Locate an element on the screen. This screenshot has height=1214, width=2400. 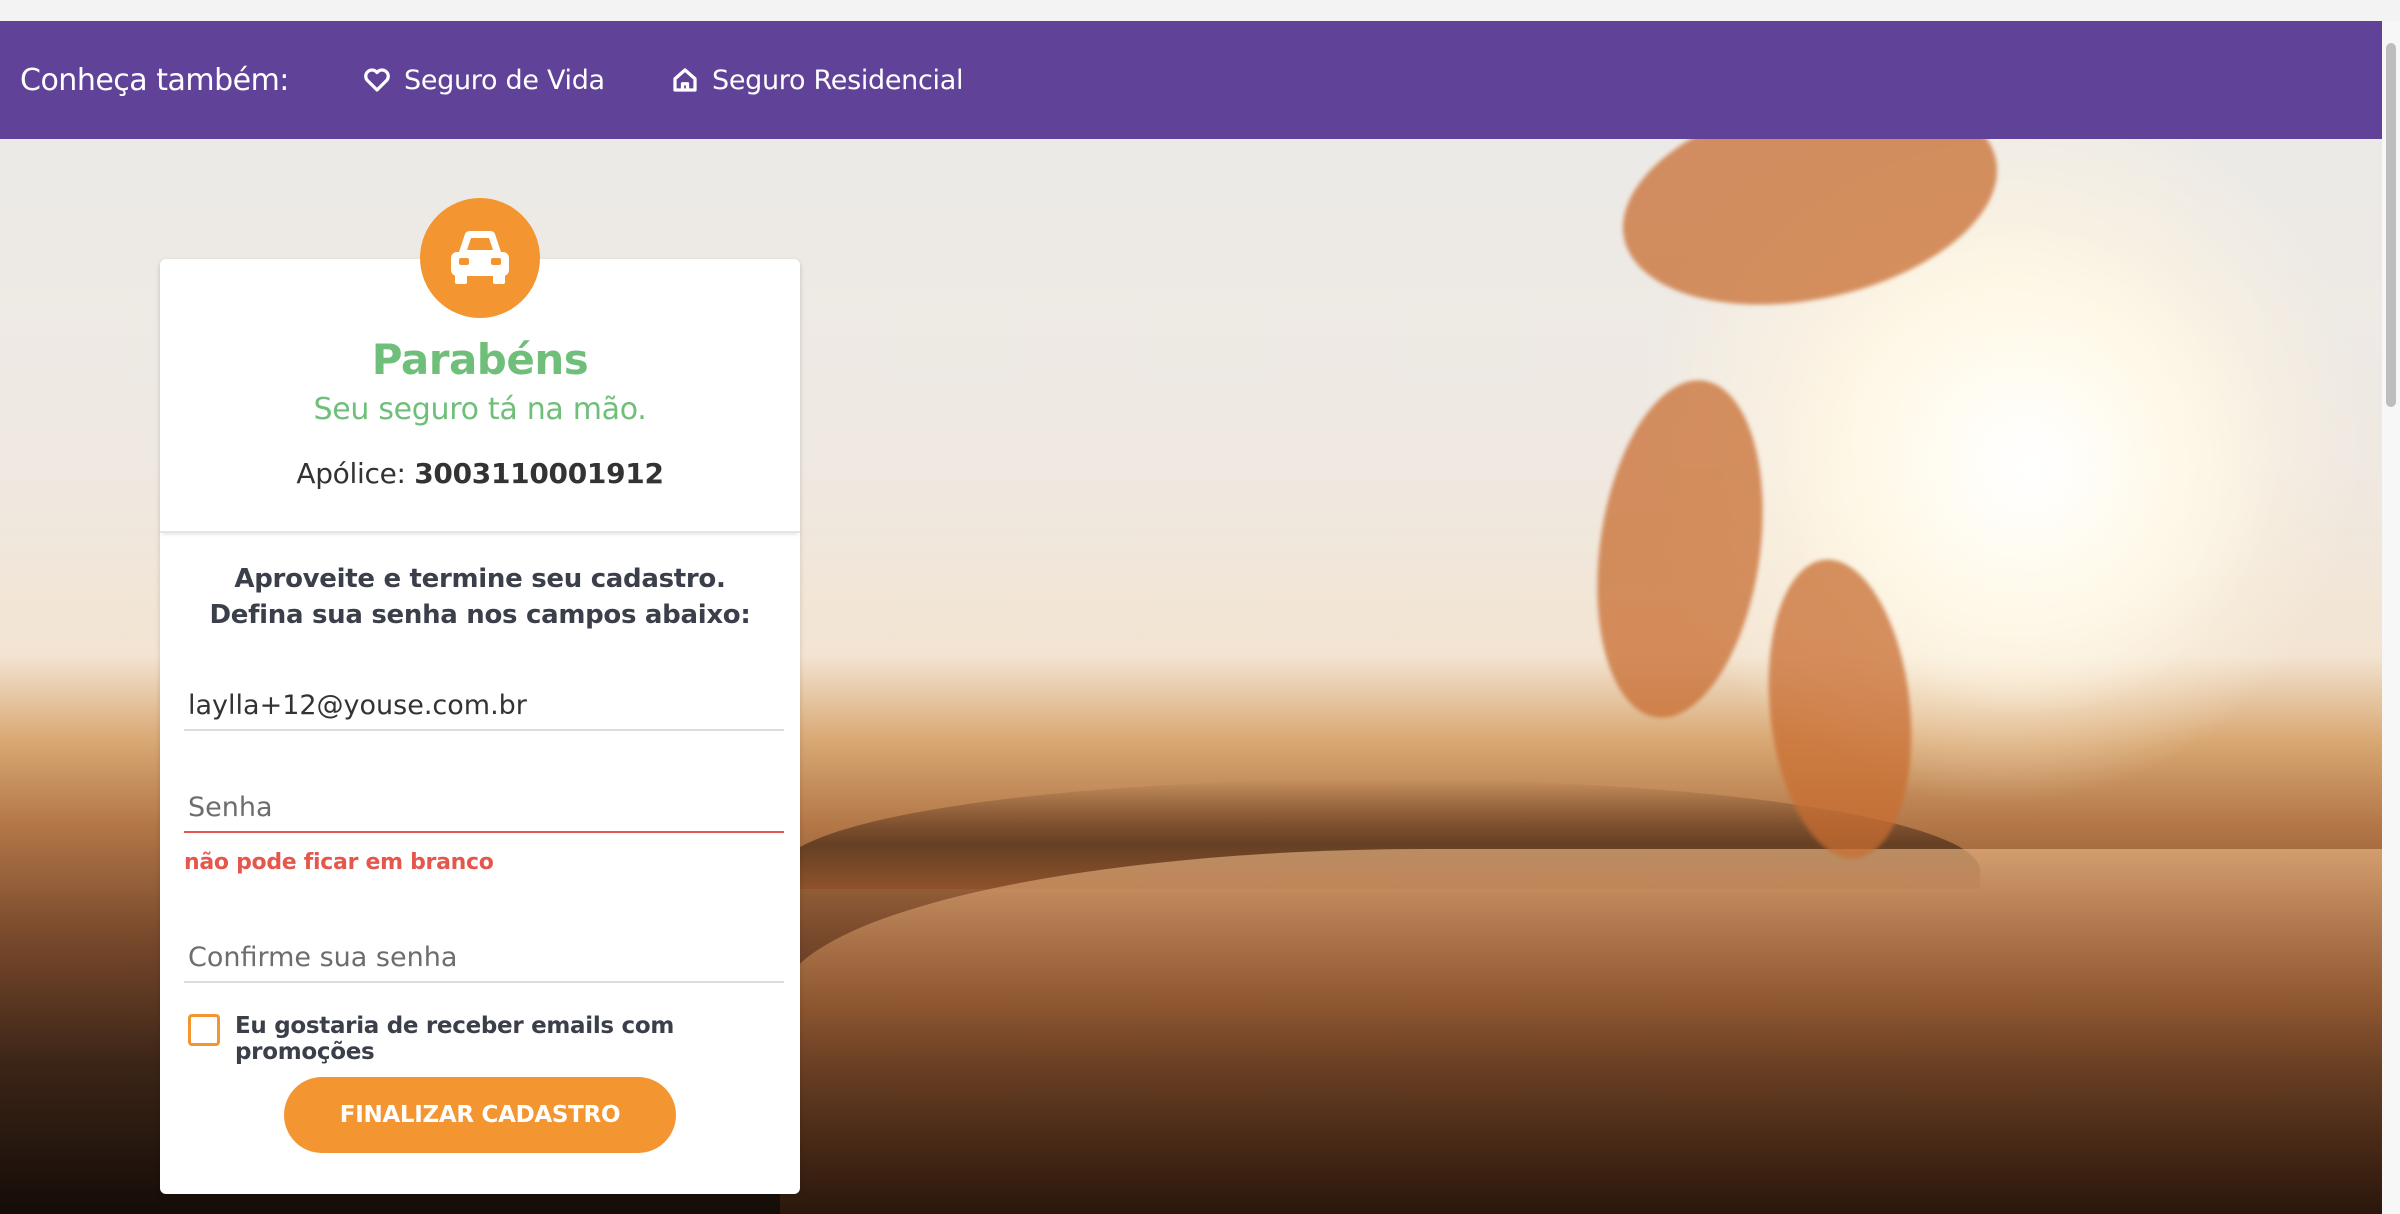
seguro-de-vida-label: Seguro de Vida is located at coordinates (504, 80).